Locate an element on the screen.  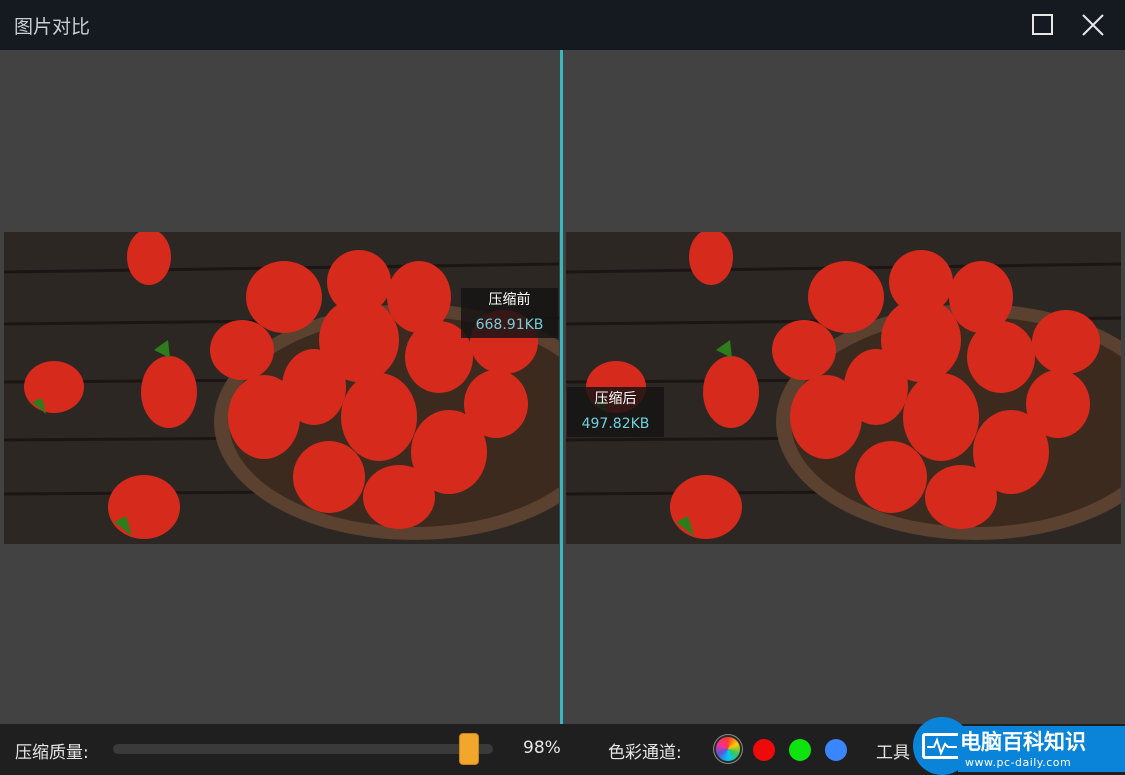
watermark-url: www.pc-daily.com is located at coordinates (1018, 762).